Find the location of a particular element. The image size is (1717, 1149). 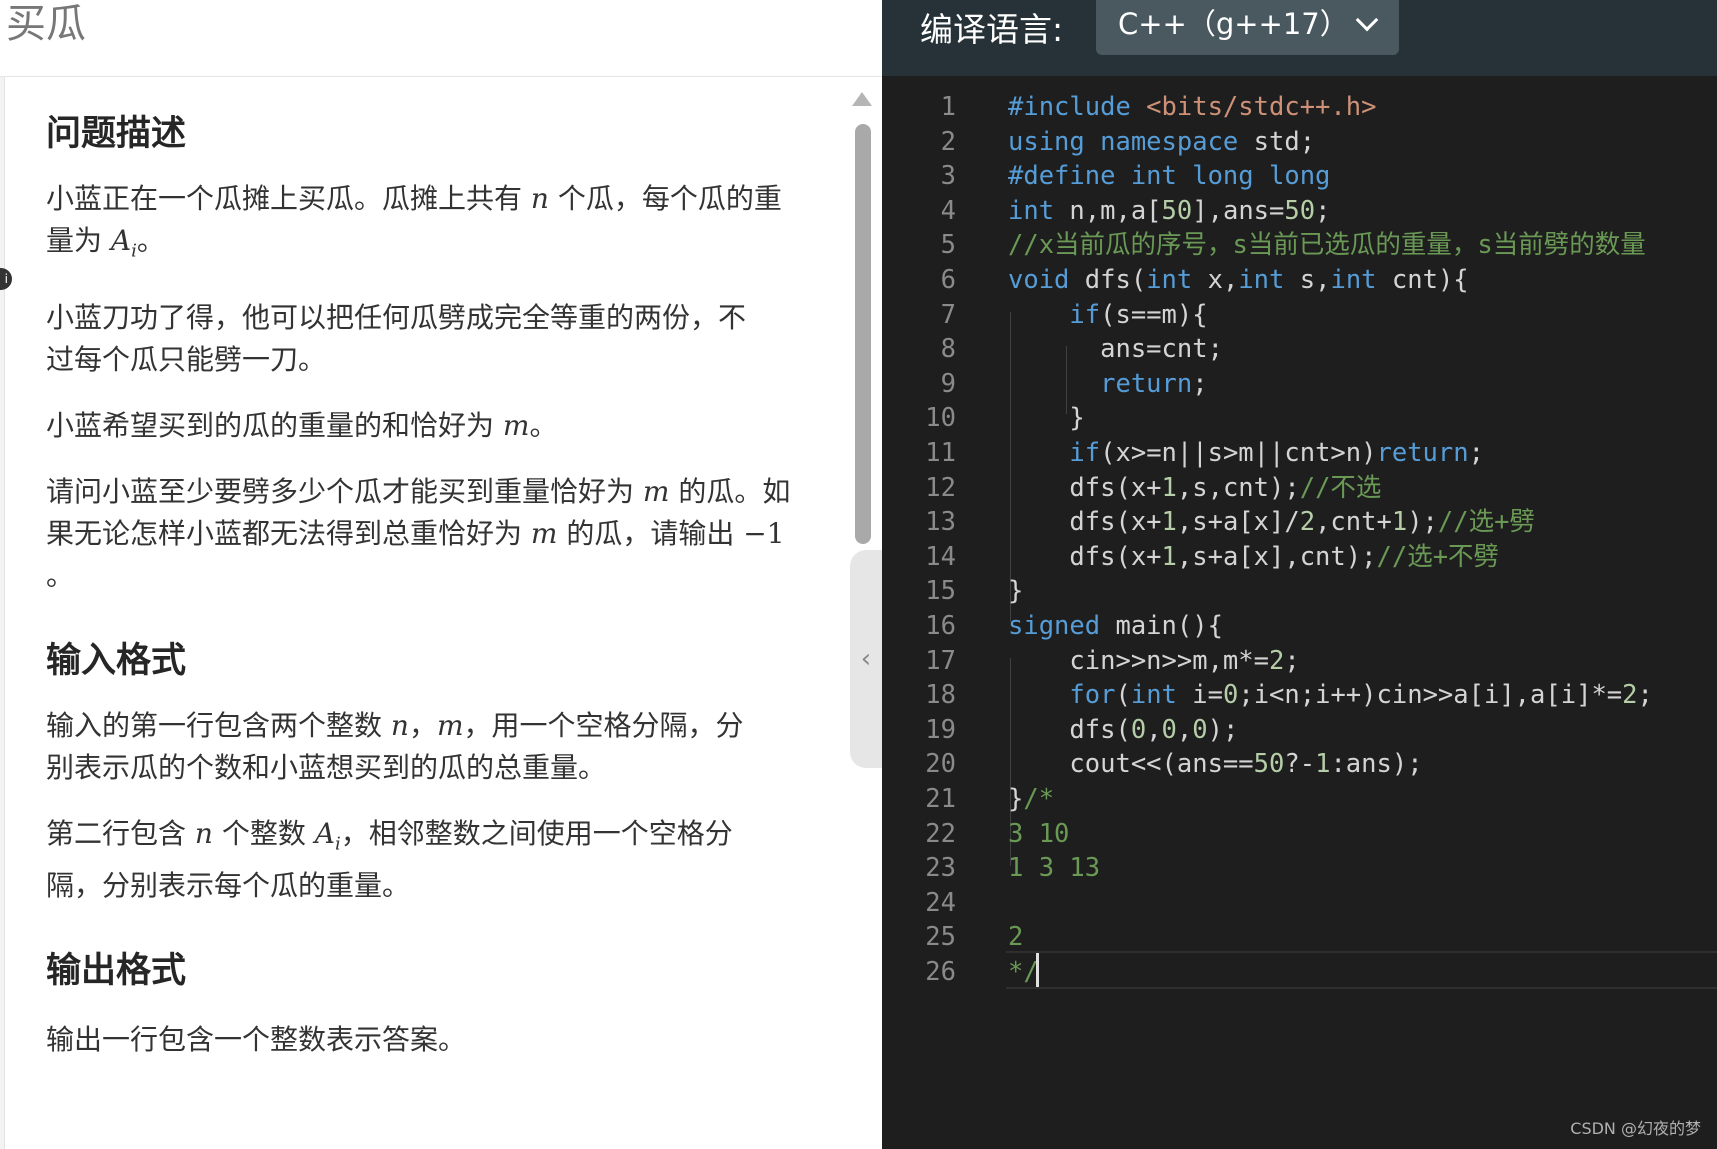

line-number: 20 is located at coordinates (940, 764).